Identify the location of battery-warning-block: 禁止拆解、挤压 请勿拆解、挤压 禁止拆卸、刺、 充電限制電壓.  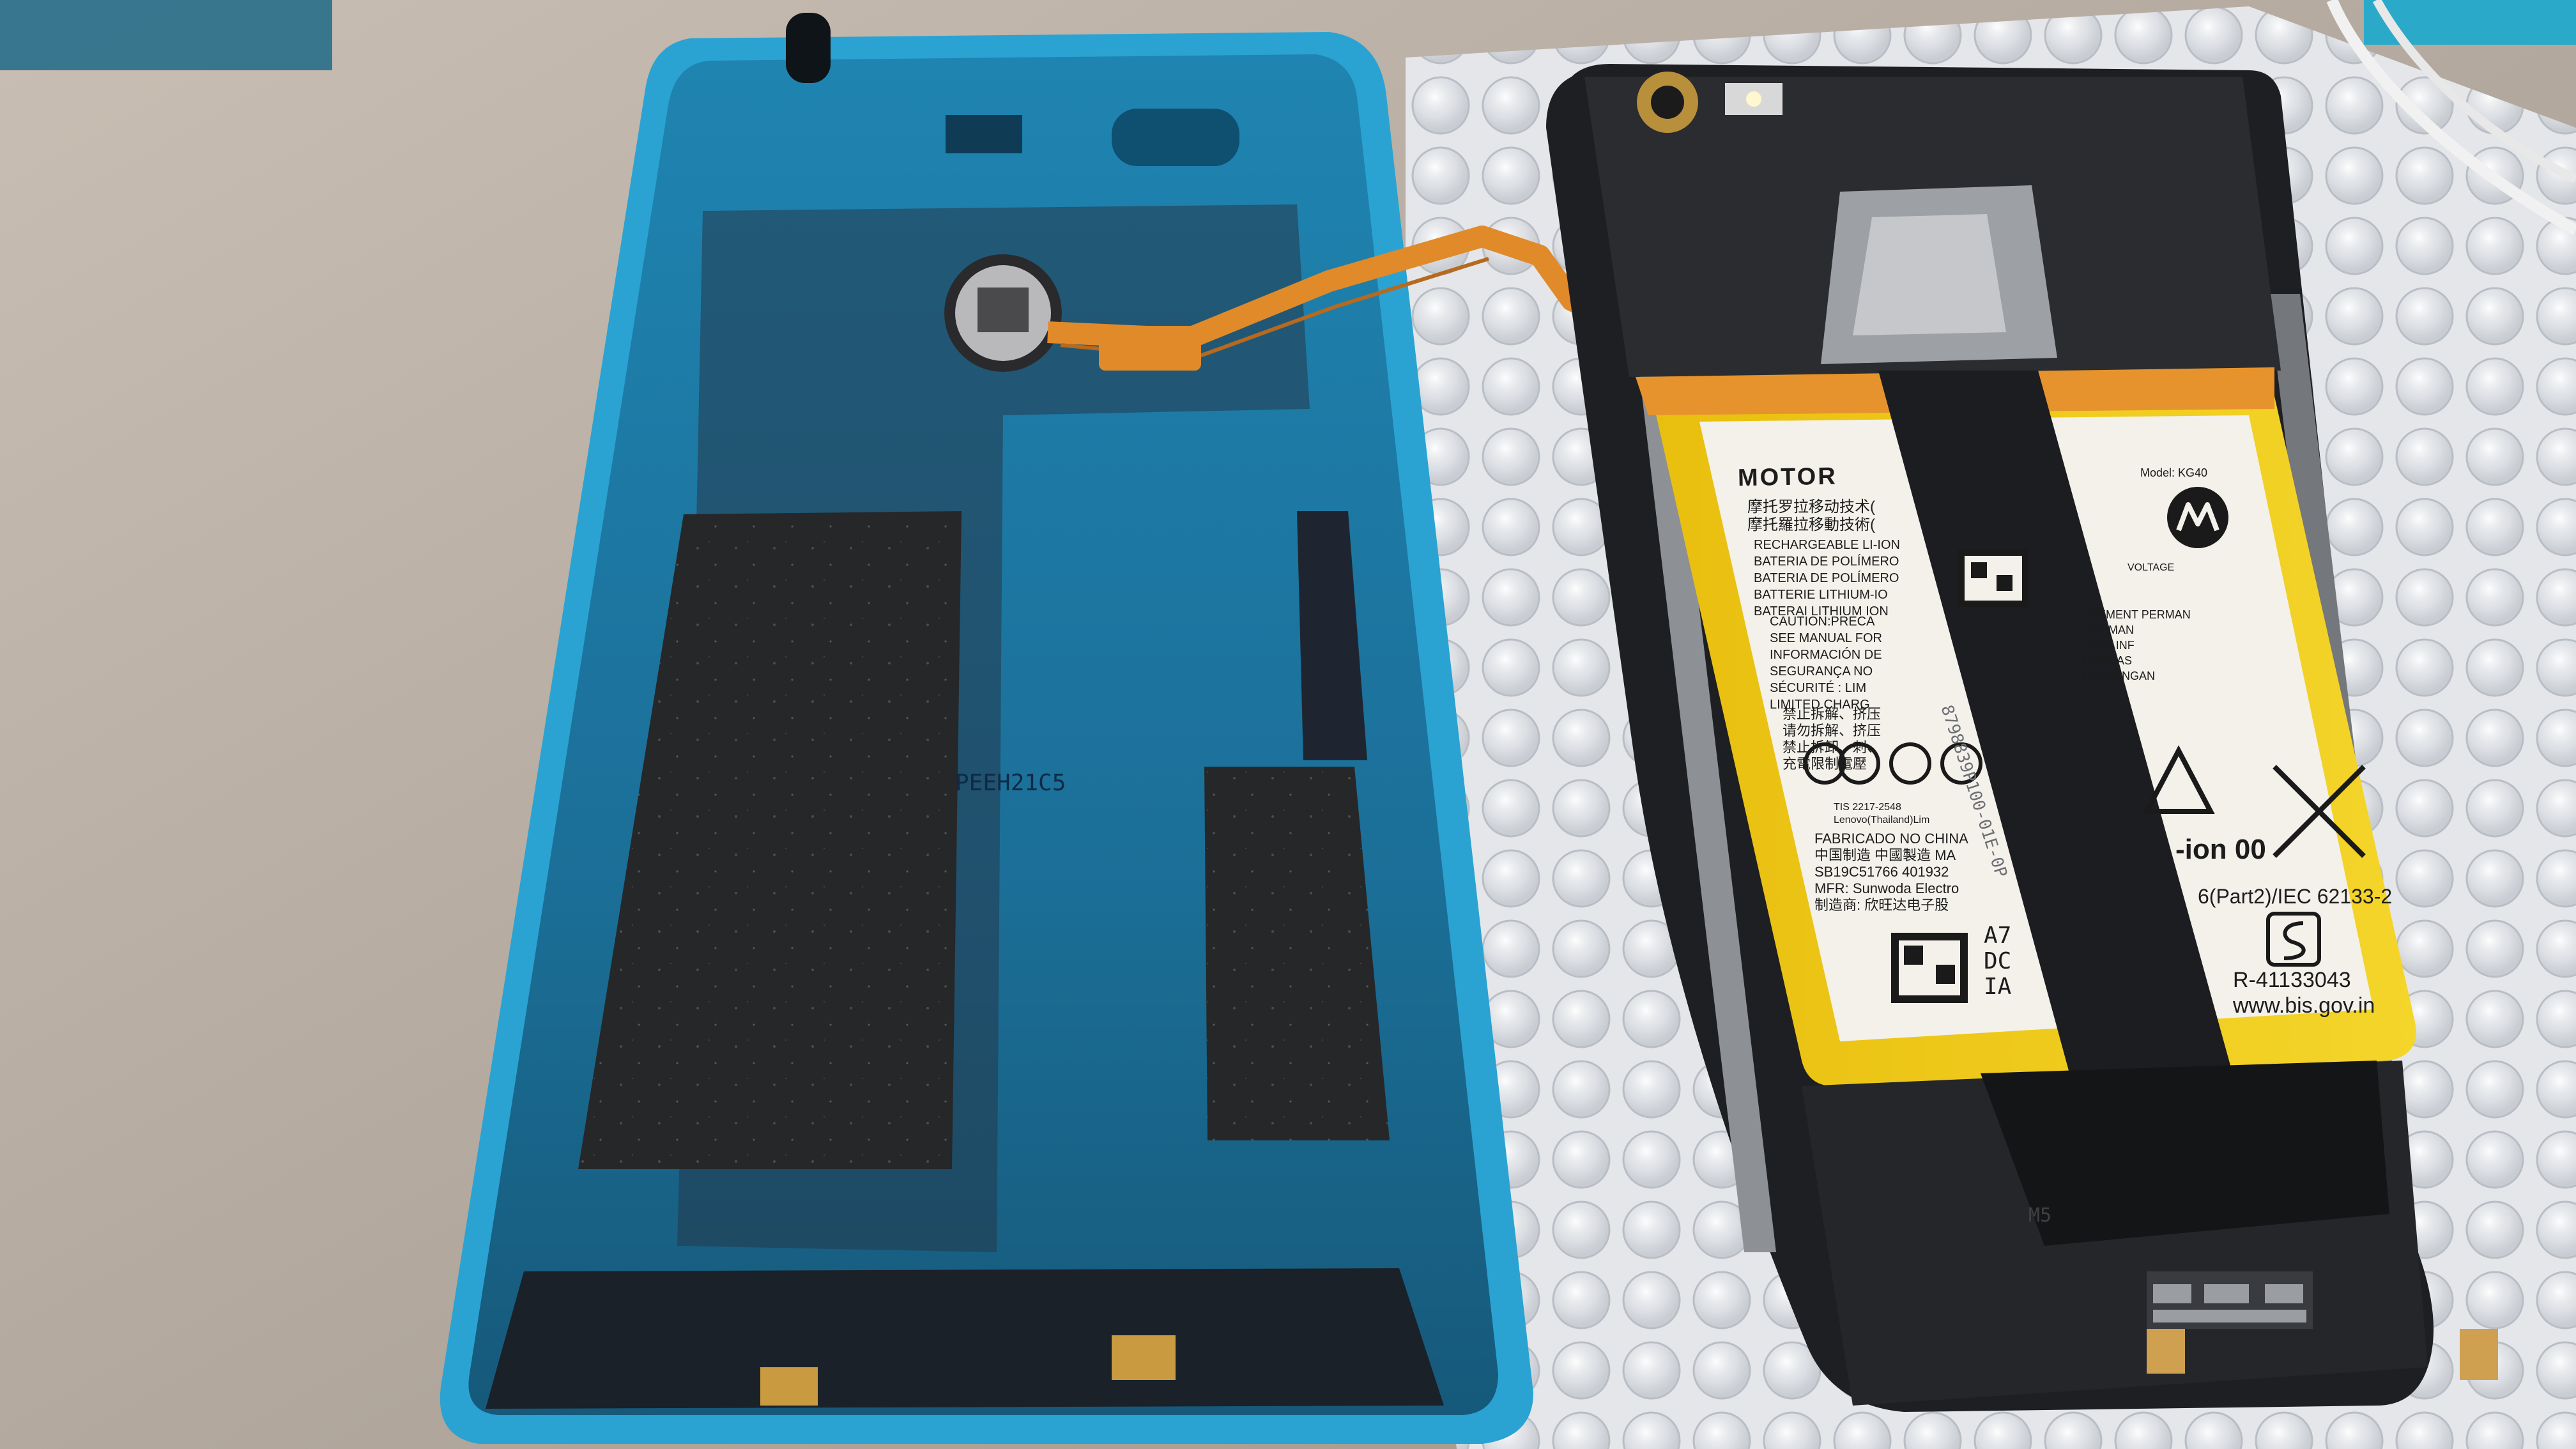
(1831, 739).